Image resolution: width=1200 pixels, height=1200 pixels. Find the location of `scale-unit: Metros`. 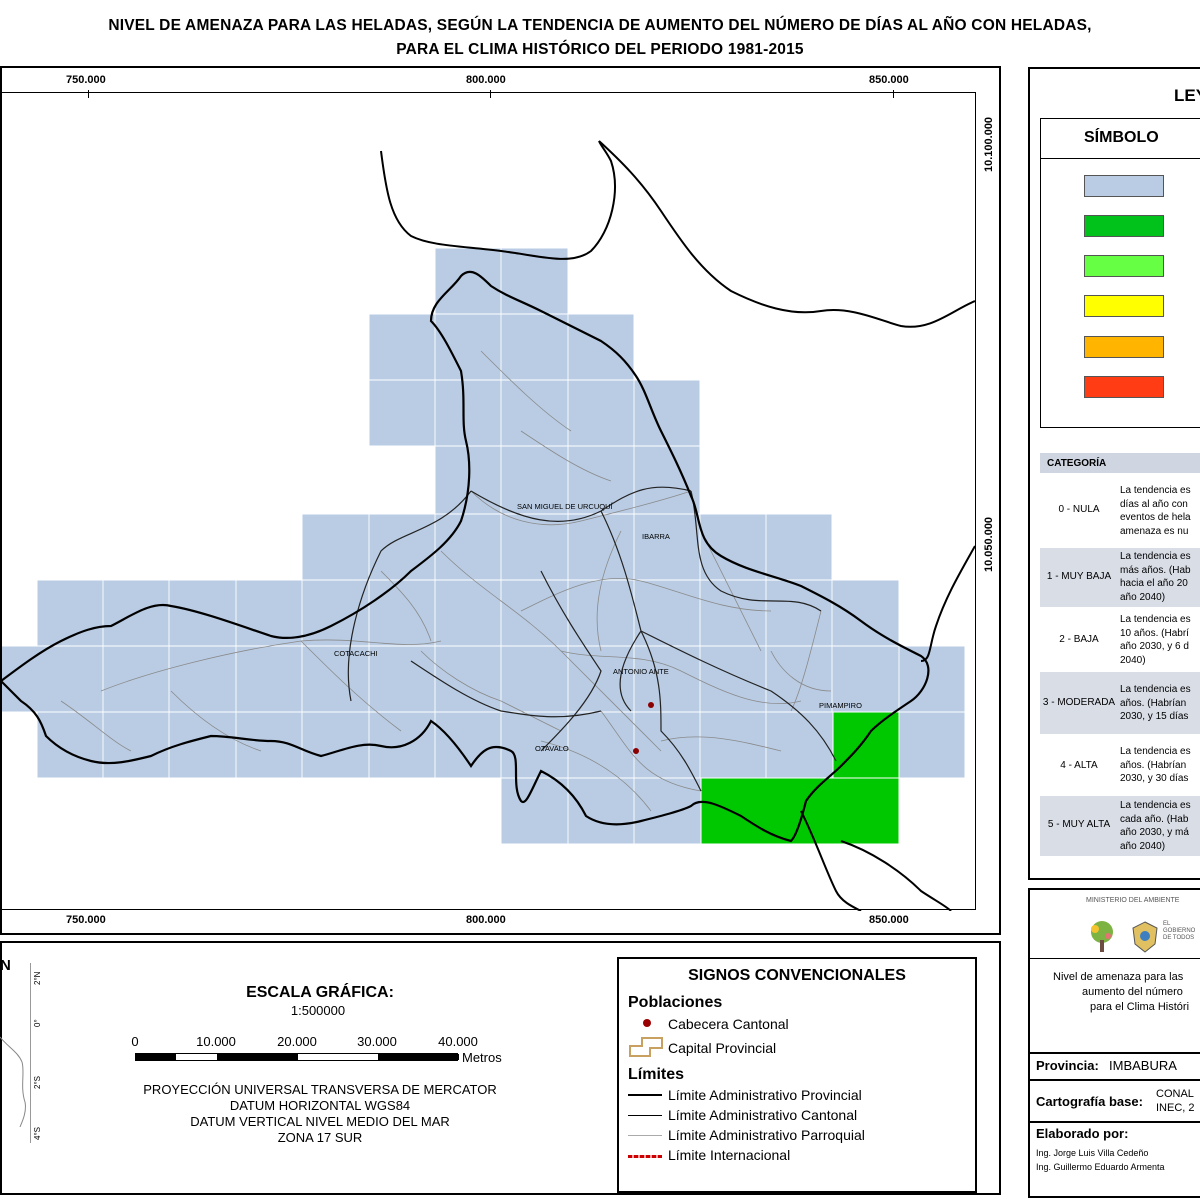

scale-unit: Metros is located at coordinates (482, 1057).